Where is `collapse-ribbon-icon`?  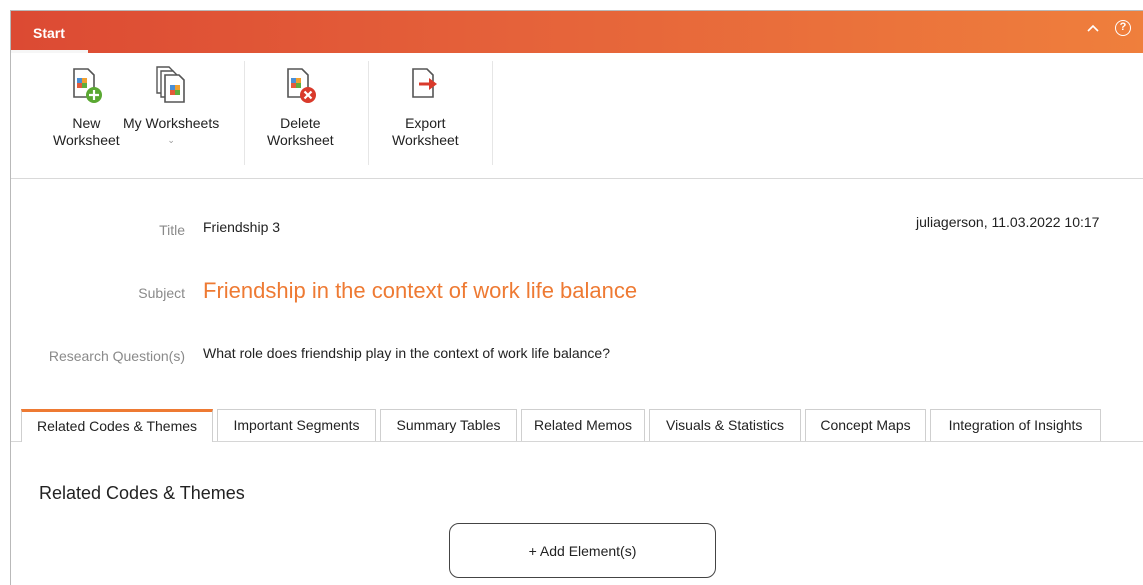
collapse-ribbon-icon is located at coordinates (1093, 29).